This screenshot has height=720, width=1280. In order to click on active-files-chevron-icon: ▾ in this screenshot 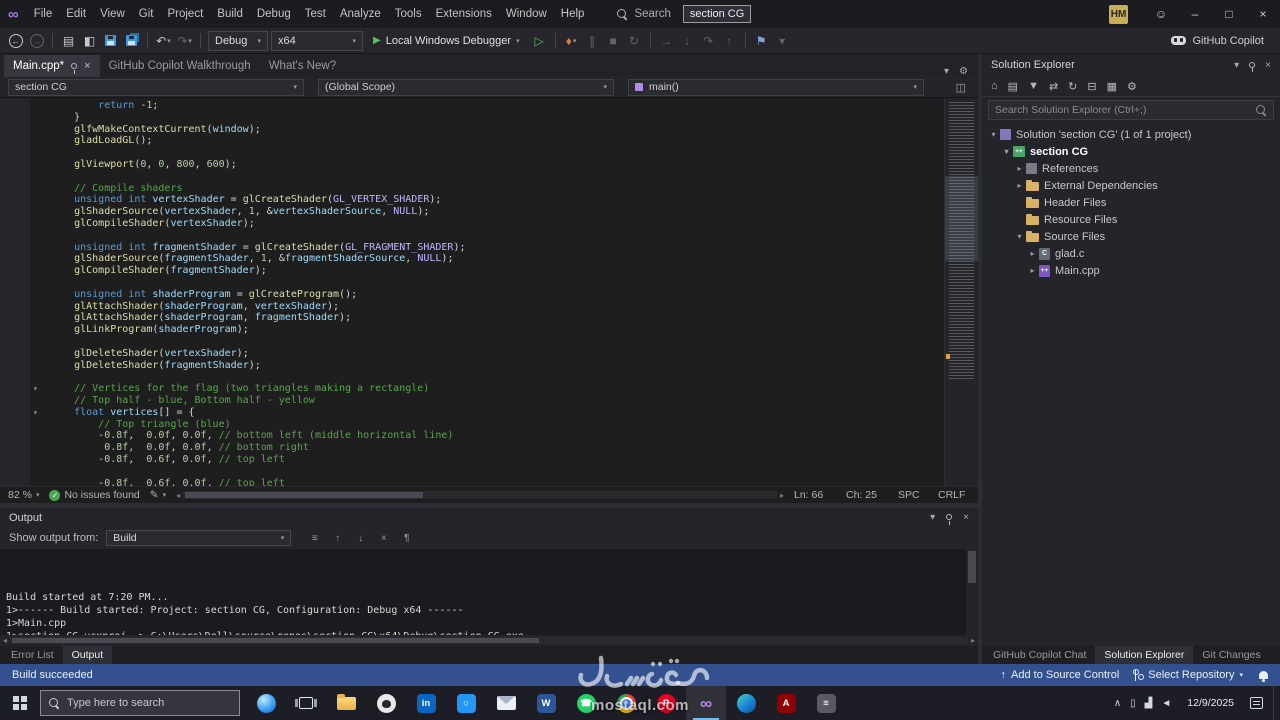, I will do `click(946, 71)`.